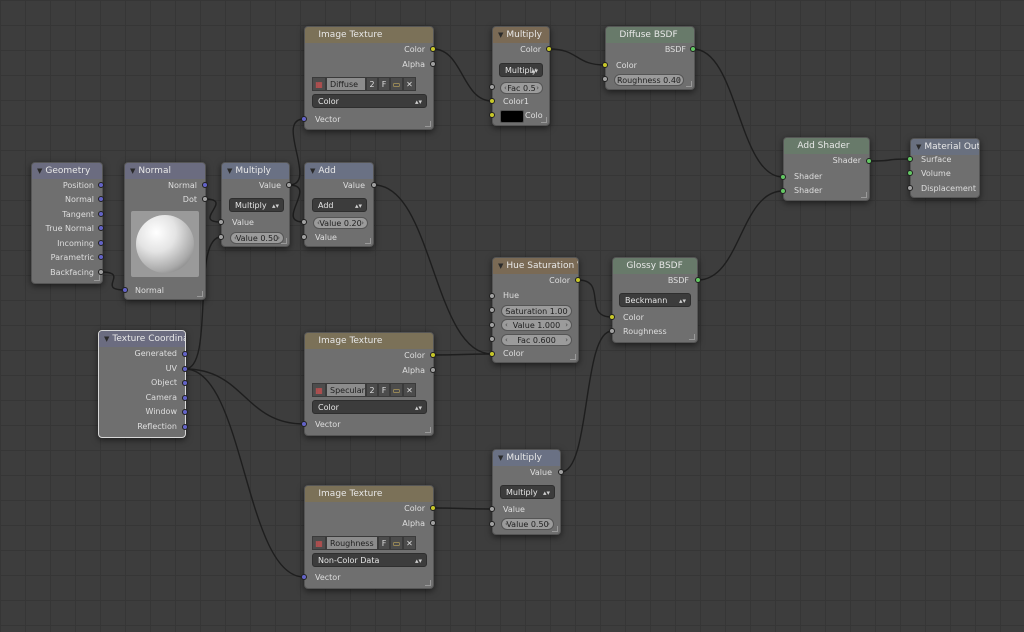 The image size is (1024, 632). What do you see at coordinates (185, 427) in the screenshot?
I see `socket-tc-reflection` at bounding box center [185, 427].